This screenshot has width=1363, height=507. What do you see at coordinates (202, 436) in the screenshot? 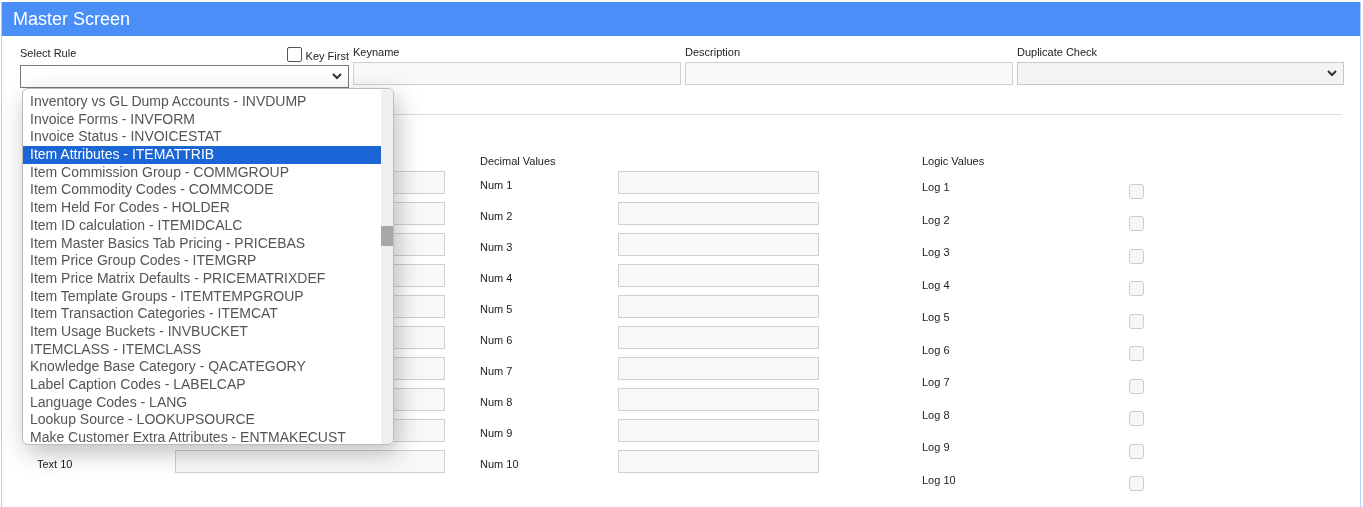
I see `dropdown-option: Make Customer Extra Attributes - ENTMAKECUST` at bounding box center [202, 436].